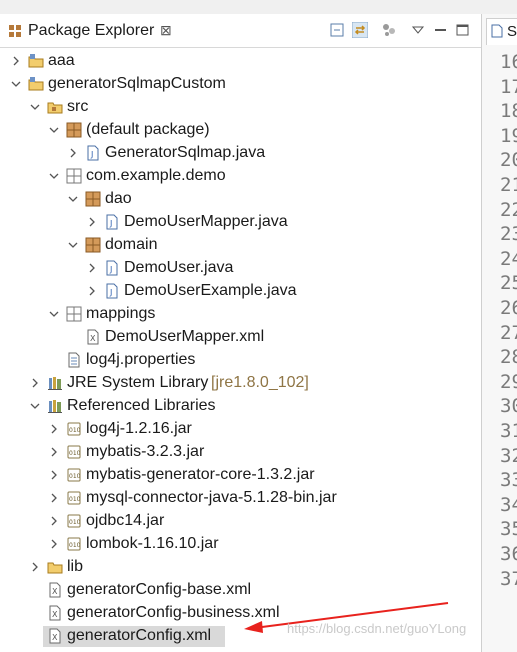  What do you see at coordinates (253, 627) in the screenshot?
I see `arrow-head` at bounding box center [253, 627].